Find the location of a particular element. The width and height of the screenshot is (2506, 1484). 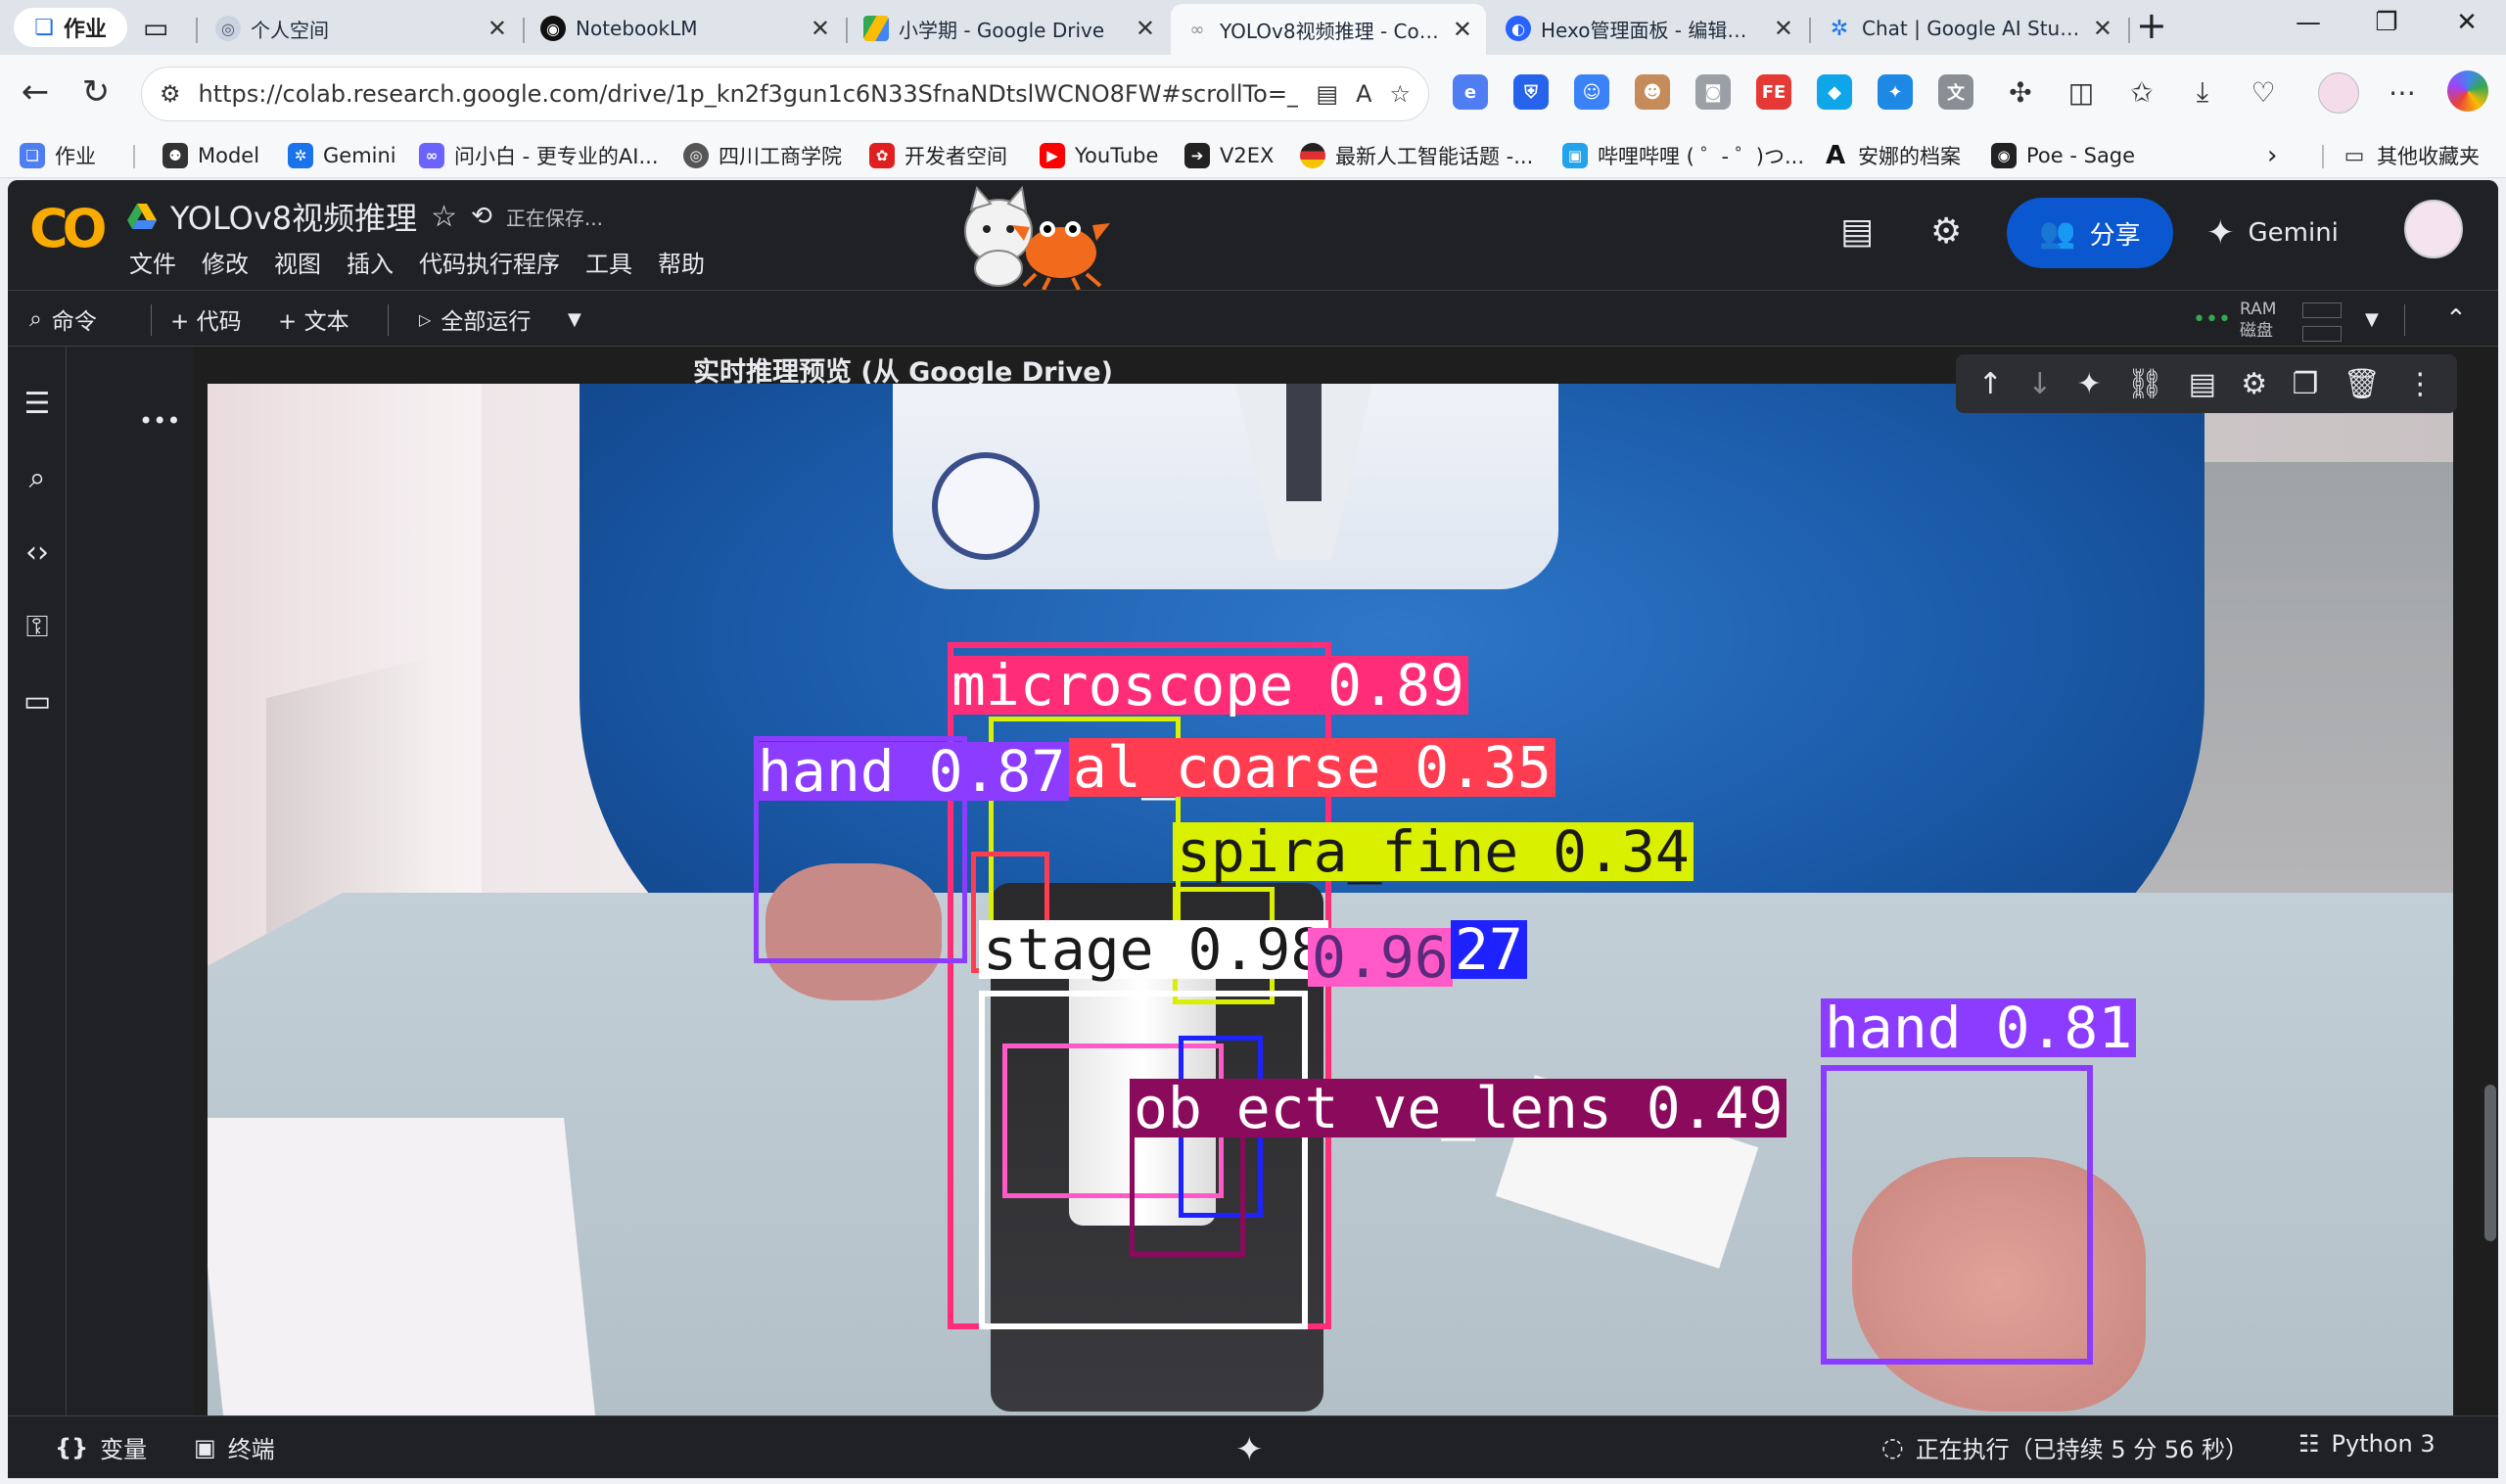

add-text-button: + 文本 is located at coordinates (313, 319).